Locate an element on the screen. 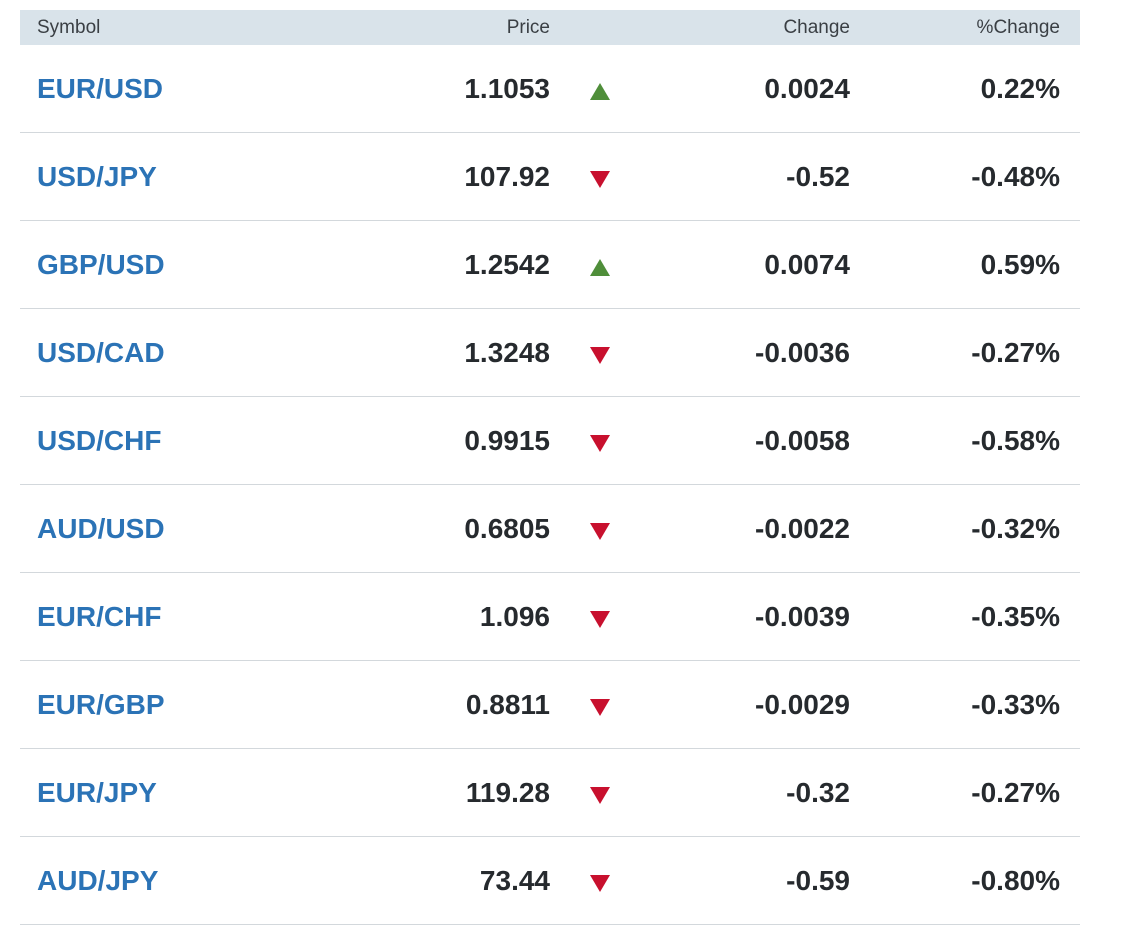 This screenshot has width=1122, height=944. table-row: AUD/JPY 73.44 -0.59 -0.80% is located at coordinates (550, 881).